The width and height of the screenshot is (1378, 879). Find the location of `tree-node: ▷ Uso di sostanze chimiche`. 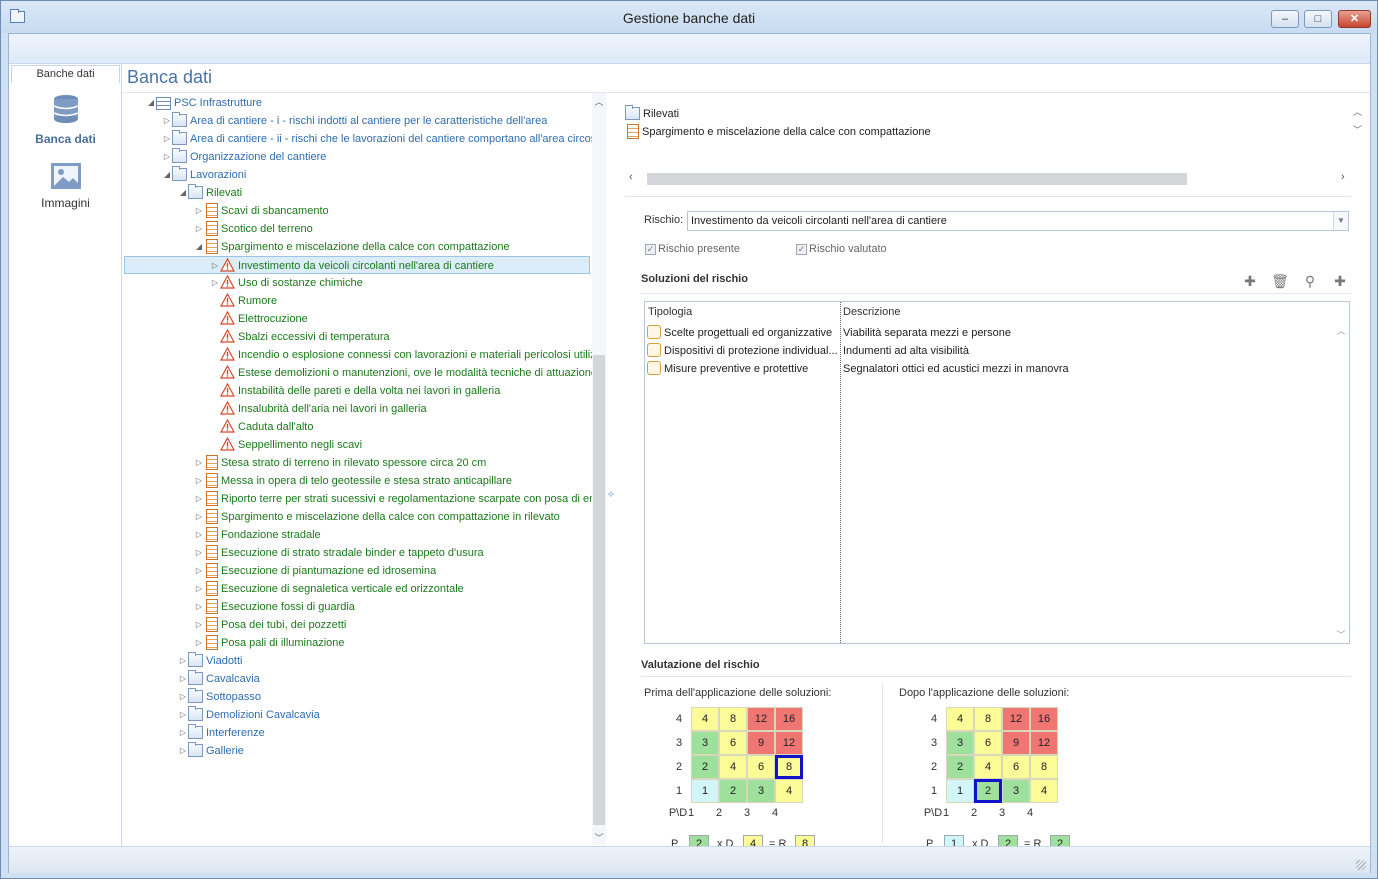

tree-node: ▷ Uso di sostanze chimiche is located at coordinates (286, 283).